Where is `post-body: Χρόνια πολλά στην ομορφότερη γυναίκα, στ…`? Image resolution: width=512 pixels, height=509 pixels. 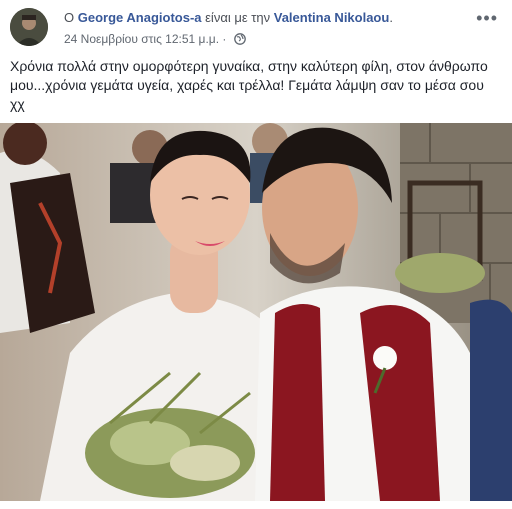 post-body: Χρόνια πολλά στην ομορφότερη γυναίκα, στ… is located at coordinates (249, 85).